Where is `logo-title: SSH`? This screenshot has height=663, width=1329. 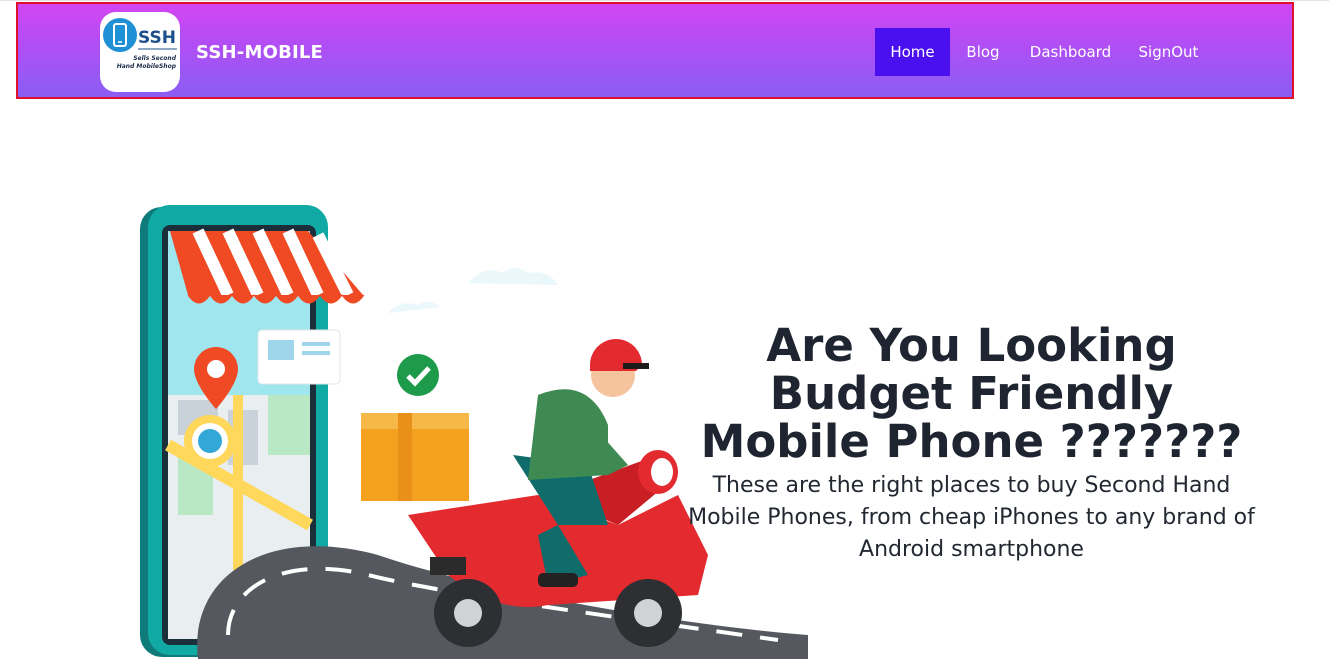 logo-title: SSH is located at coordinates (157, 38).